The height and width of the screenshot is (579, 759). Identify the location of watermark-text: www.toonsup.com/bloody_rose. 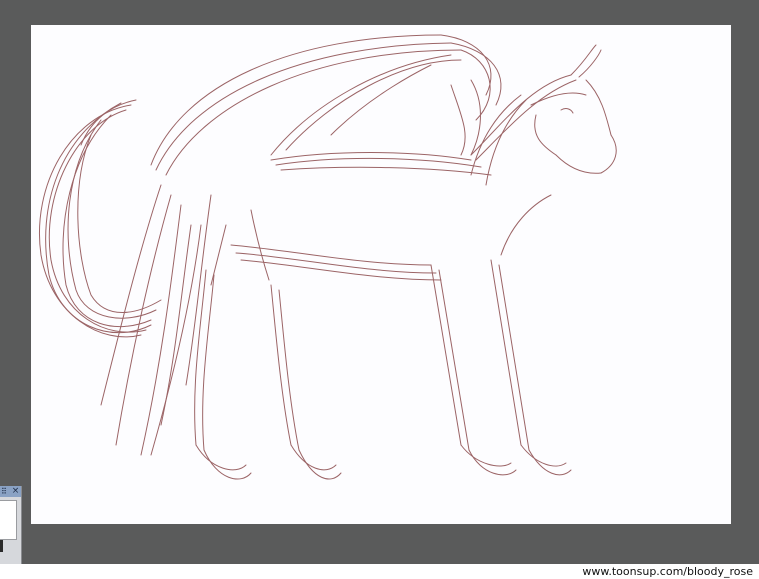
(667, 571).